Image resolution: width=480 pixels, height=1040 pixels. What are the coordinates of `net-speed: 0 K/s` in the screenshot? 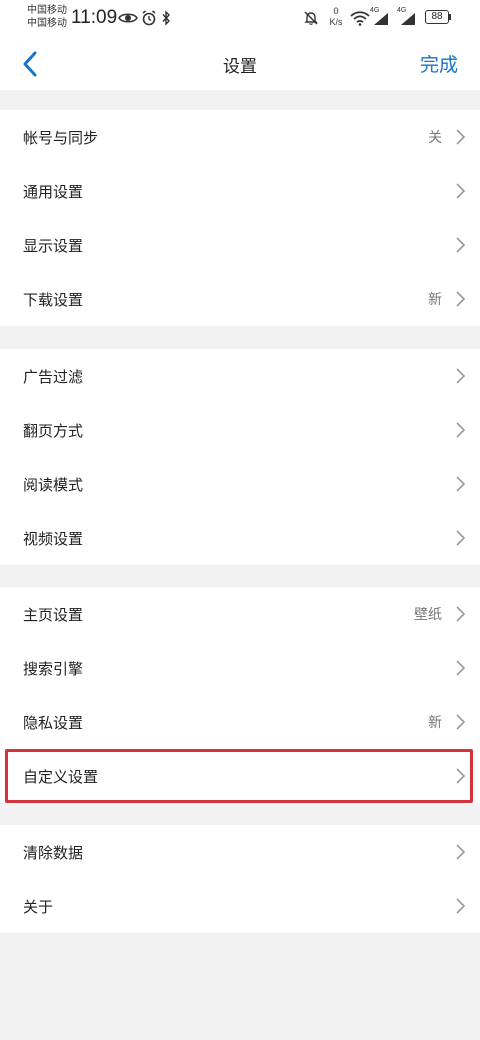 It's located at (336, 17).